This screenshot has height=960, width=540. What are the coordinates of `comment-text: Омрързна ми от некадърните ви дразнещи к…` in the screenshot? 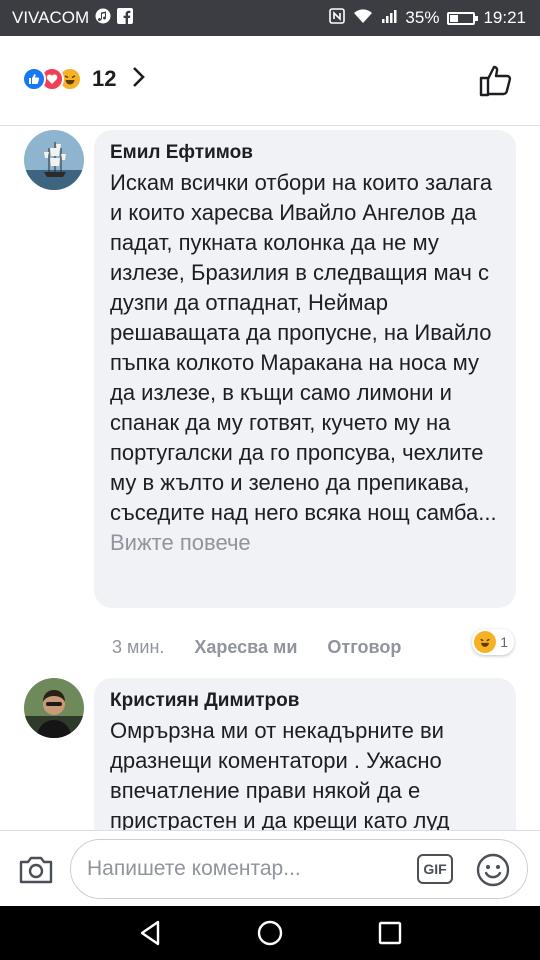 It's located at (280, 774).